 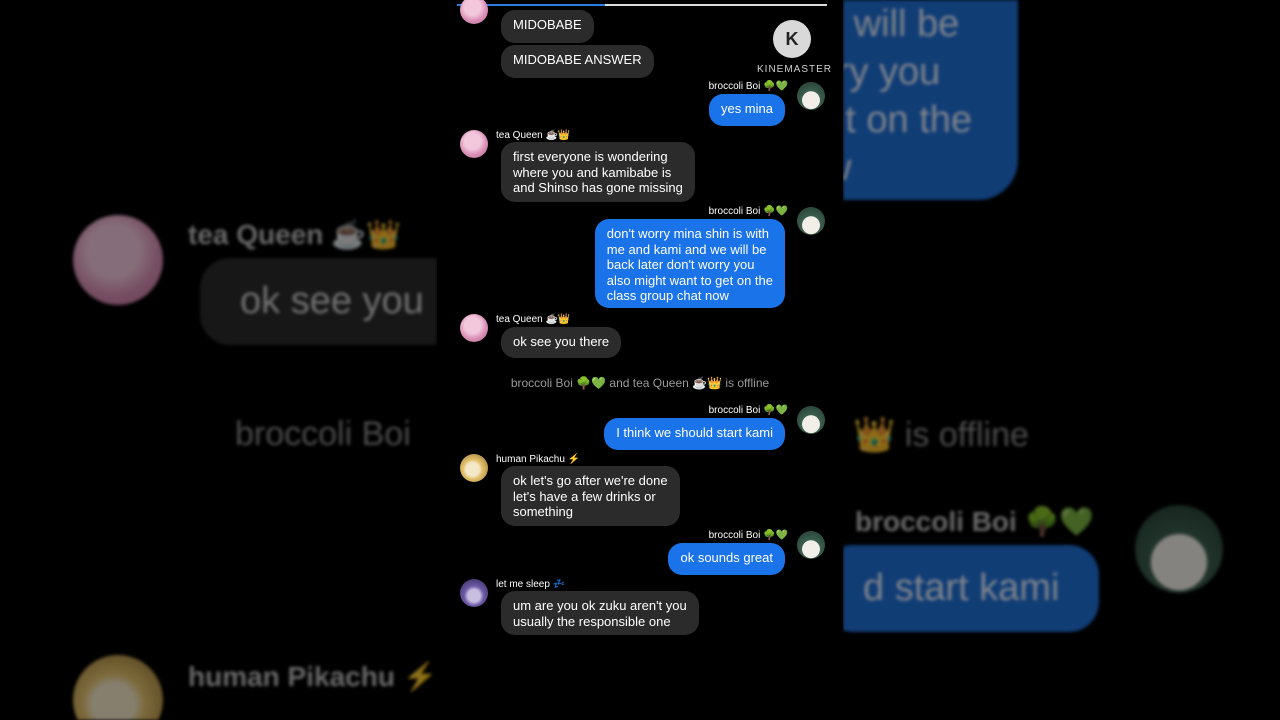 What do you see at coordinates (901, 24) in the screenshot?
I see `blurred-line: ve will be` at bounding box center [901, 24].